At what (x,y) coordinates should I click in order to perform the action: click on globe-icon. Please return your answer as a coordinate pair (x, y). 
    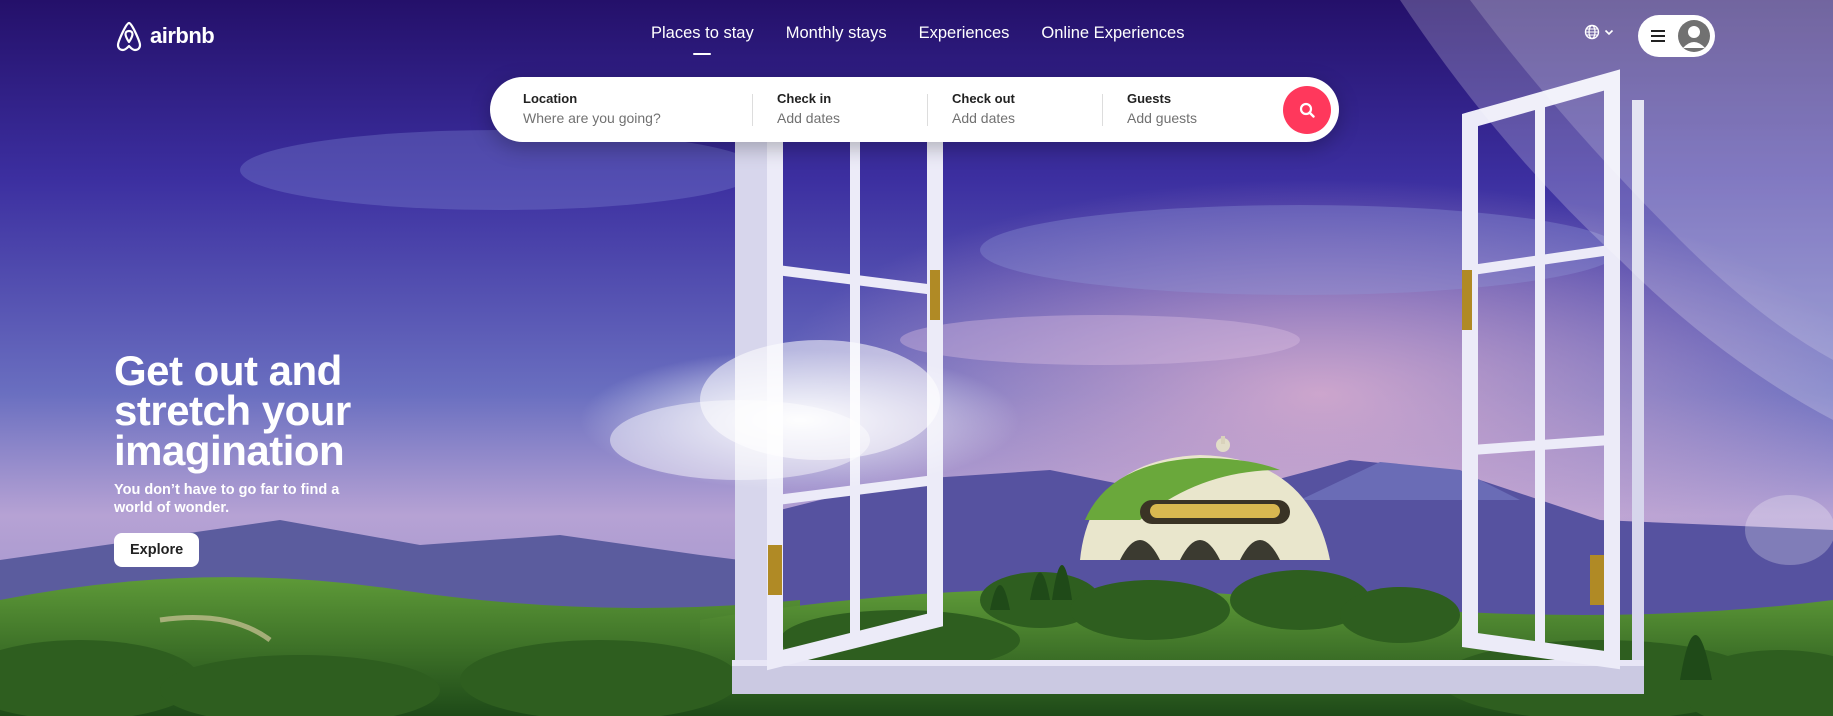
    Looking at the image, I should click on (1592, 32).